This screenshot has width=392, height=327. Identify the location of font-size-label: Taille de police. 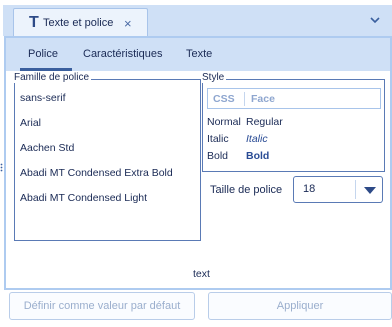
(246, 190).